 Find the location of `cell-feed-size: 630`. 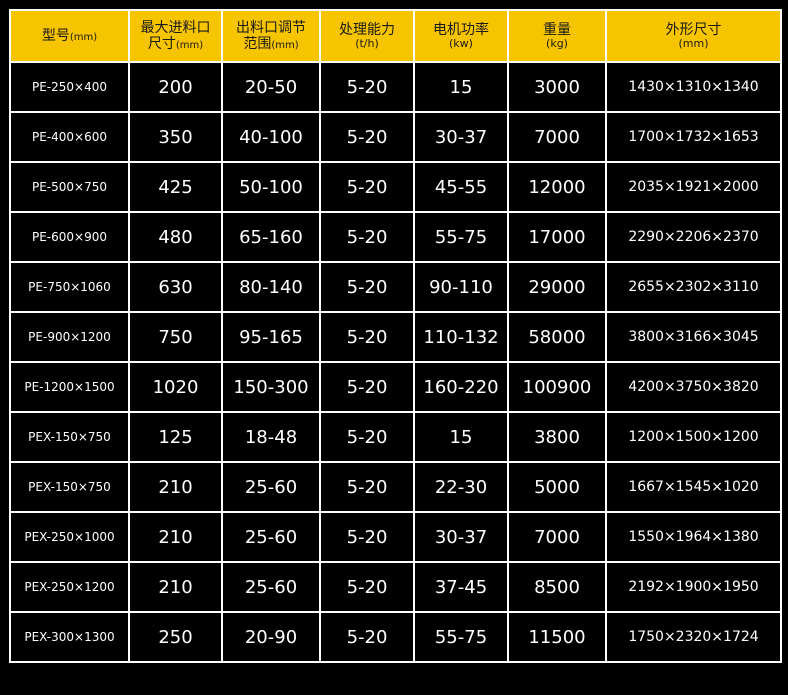

cell-feed-size: 630 is located at coordinates (175, 287).